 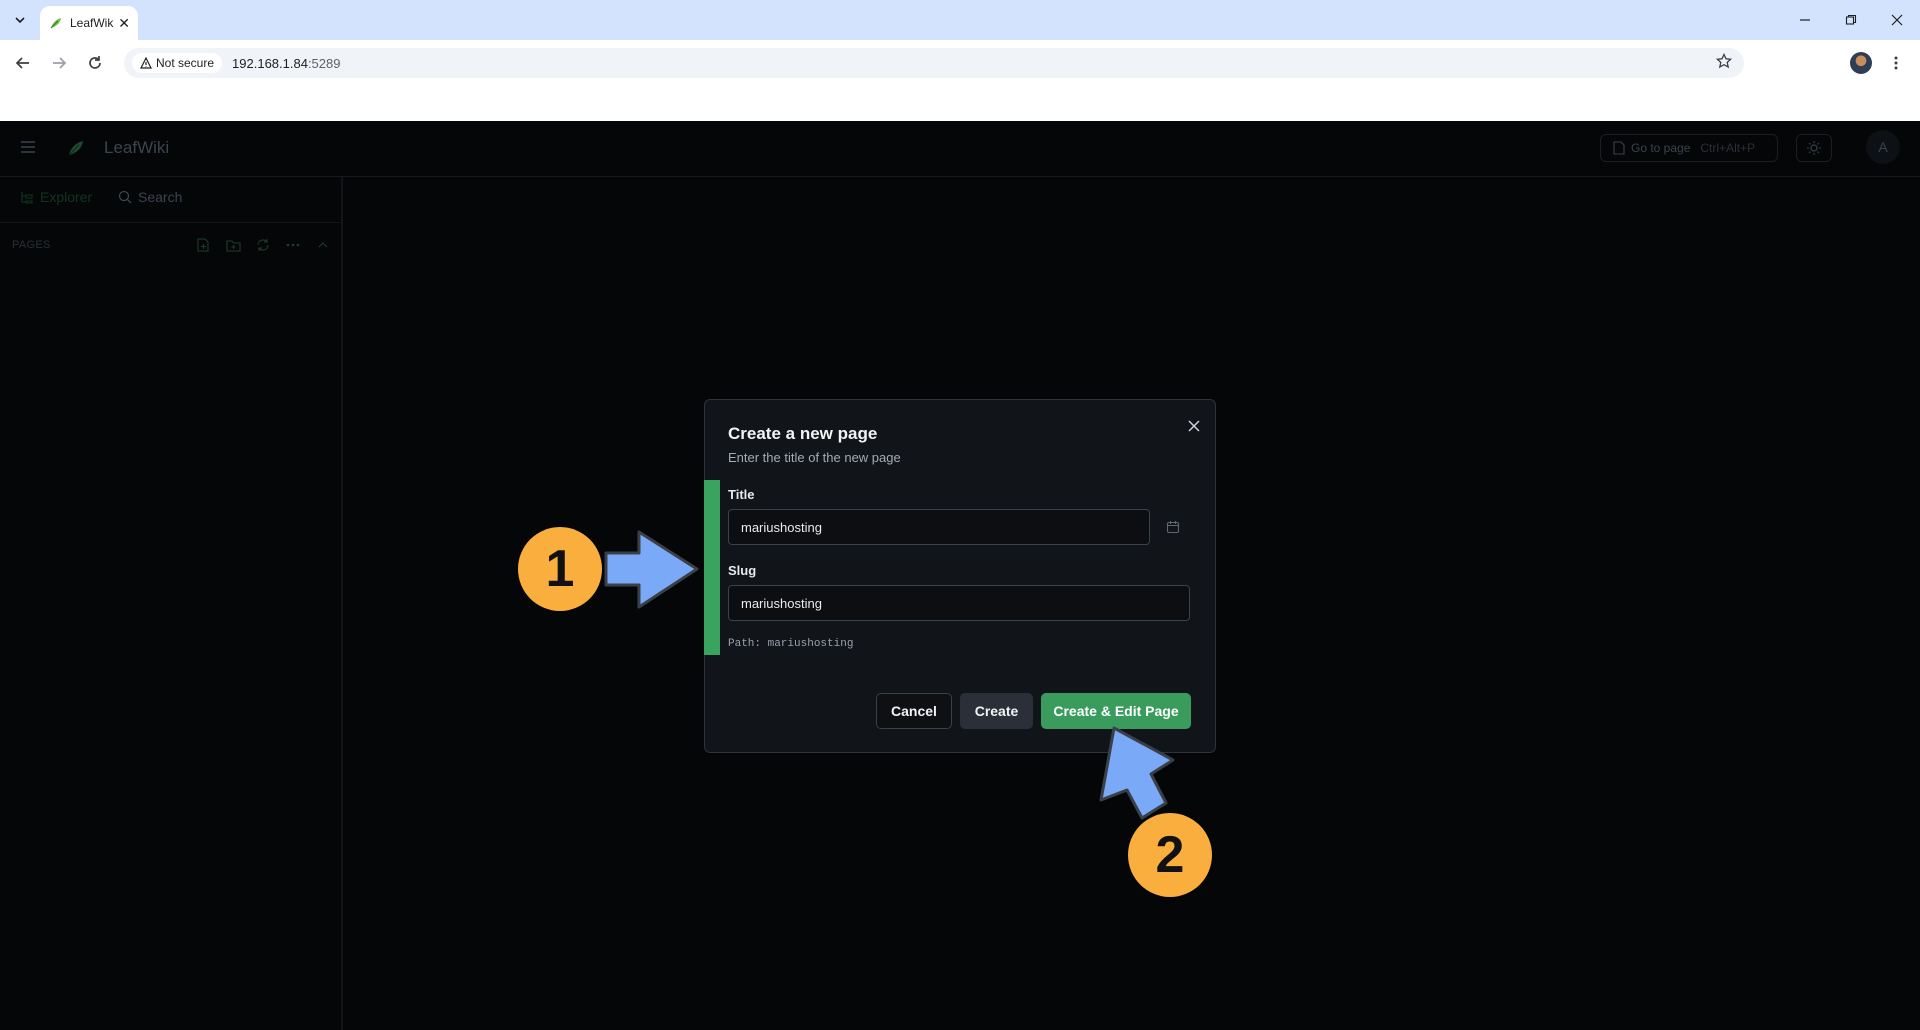 I want to click on arrow-1-icon, so click(x=651, y=569).